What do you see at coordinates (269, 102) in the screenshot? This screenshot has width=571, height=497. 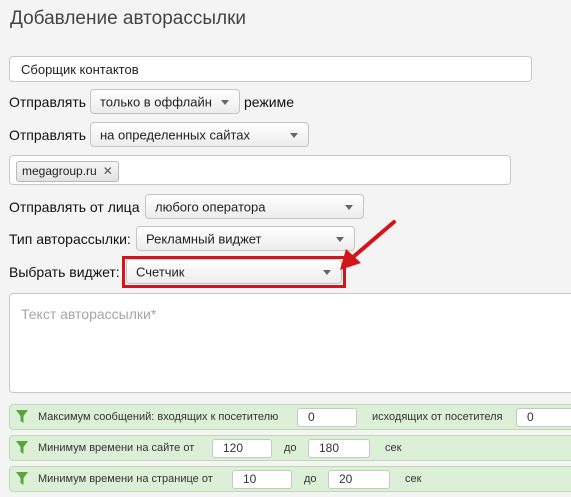 I see `send-mode-suffix: режиме` at bounding box center [269, 102].